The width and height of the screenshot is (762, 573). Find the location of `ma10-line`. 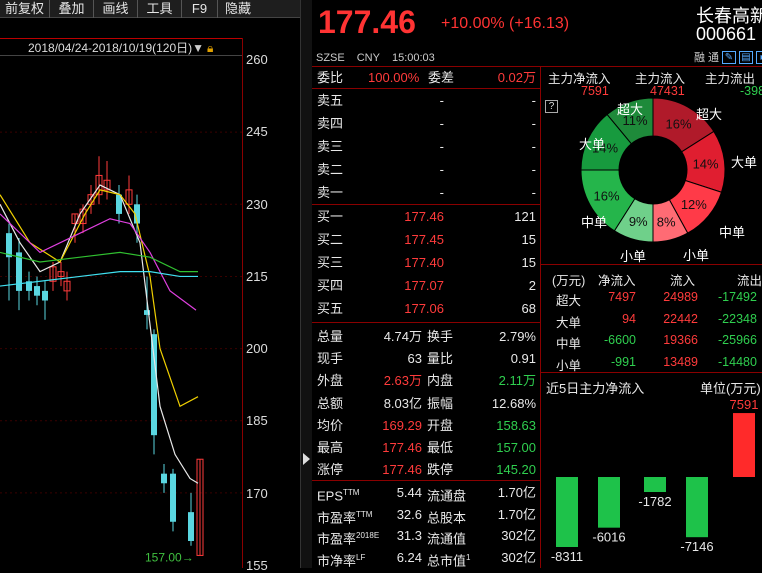

ma10-line is located at coordinates (99, 298).